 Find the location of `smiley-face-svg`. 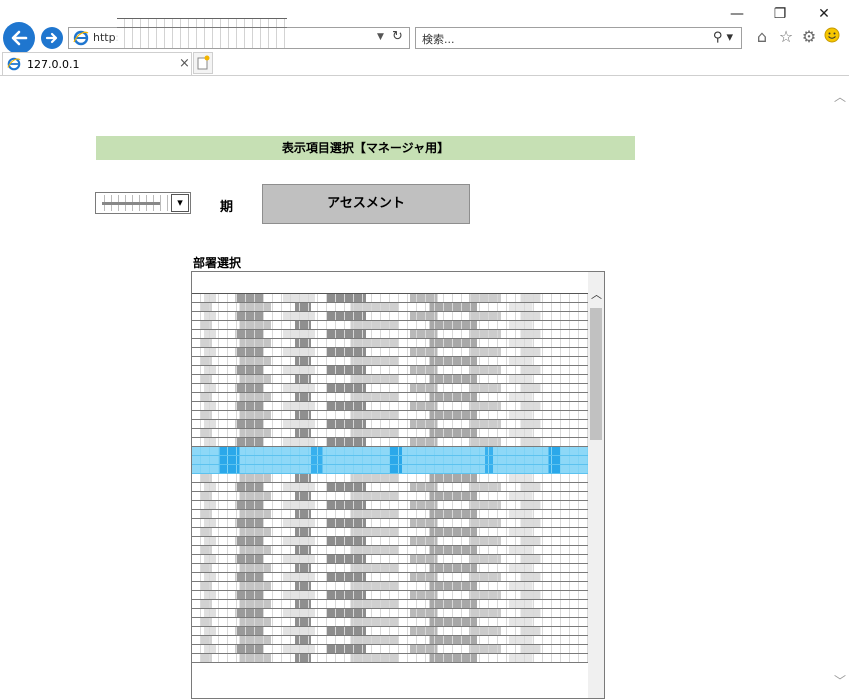

smiley-face-svg is located at coordinates (832, 35).